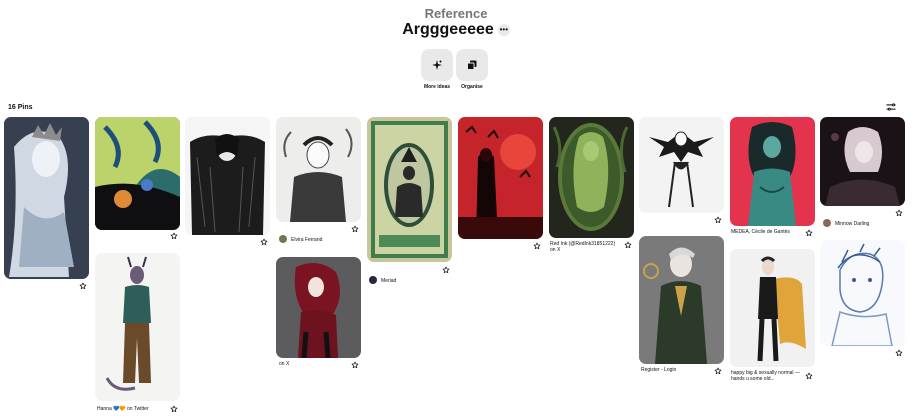 This screenshot has height=417, width=912. I want to click on pin-image-gentleman, so click(681, 300).